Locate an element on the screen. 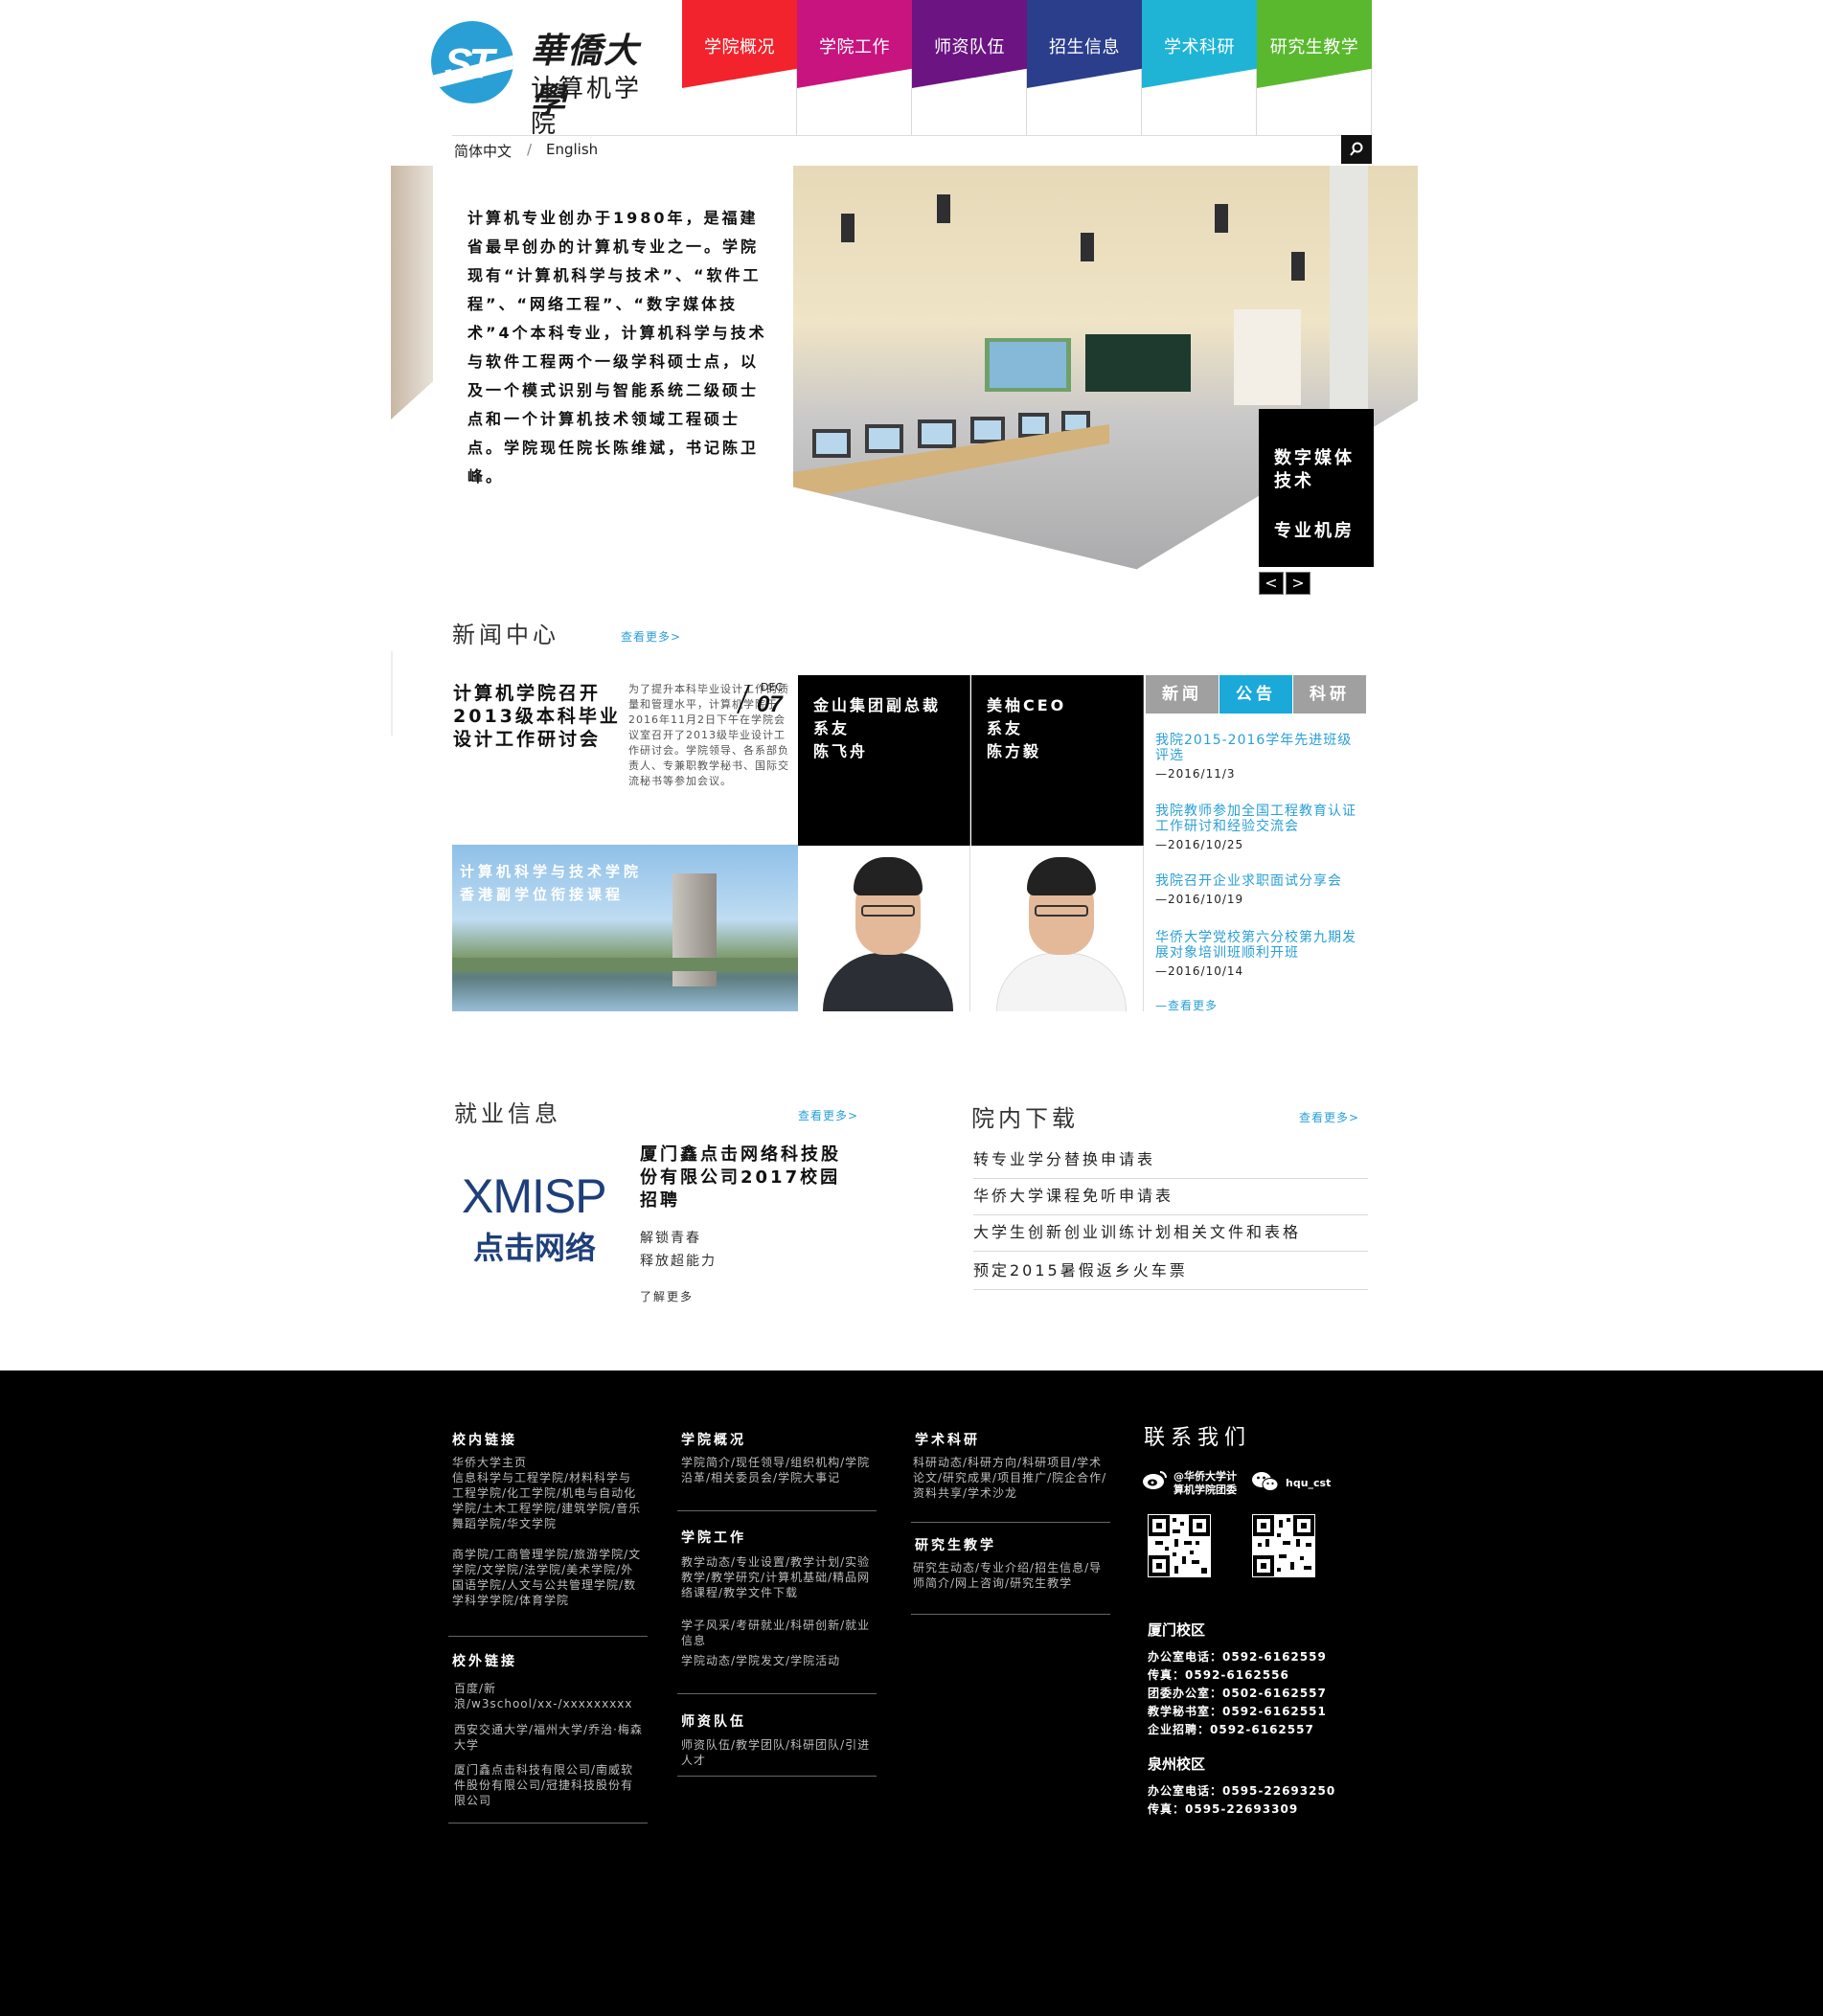 The width and height of the screenshot is (1823, 2016). footer-link-group: 师资队伍/教学团队/科研团队/引进人才 is located at coordinates (777, 1752).